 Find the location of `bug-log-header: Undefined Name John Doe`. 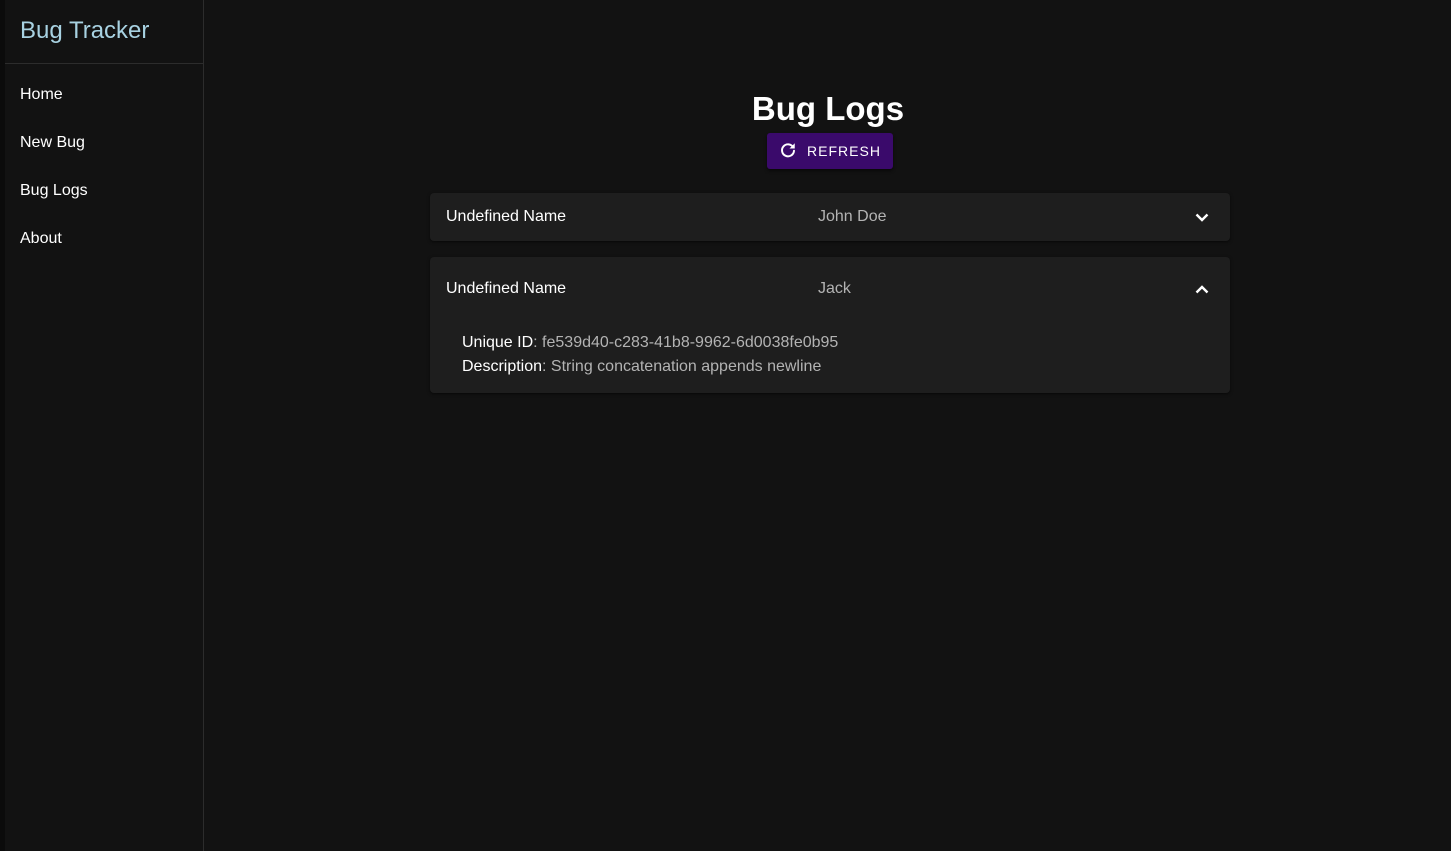

bug-log-header: Undefined Name John Doe is located at coordinates (830, 217).